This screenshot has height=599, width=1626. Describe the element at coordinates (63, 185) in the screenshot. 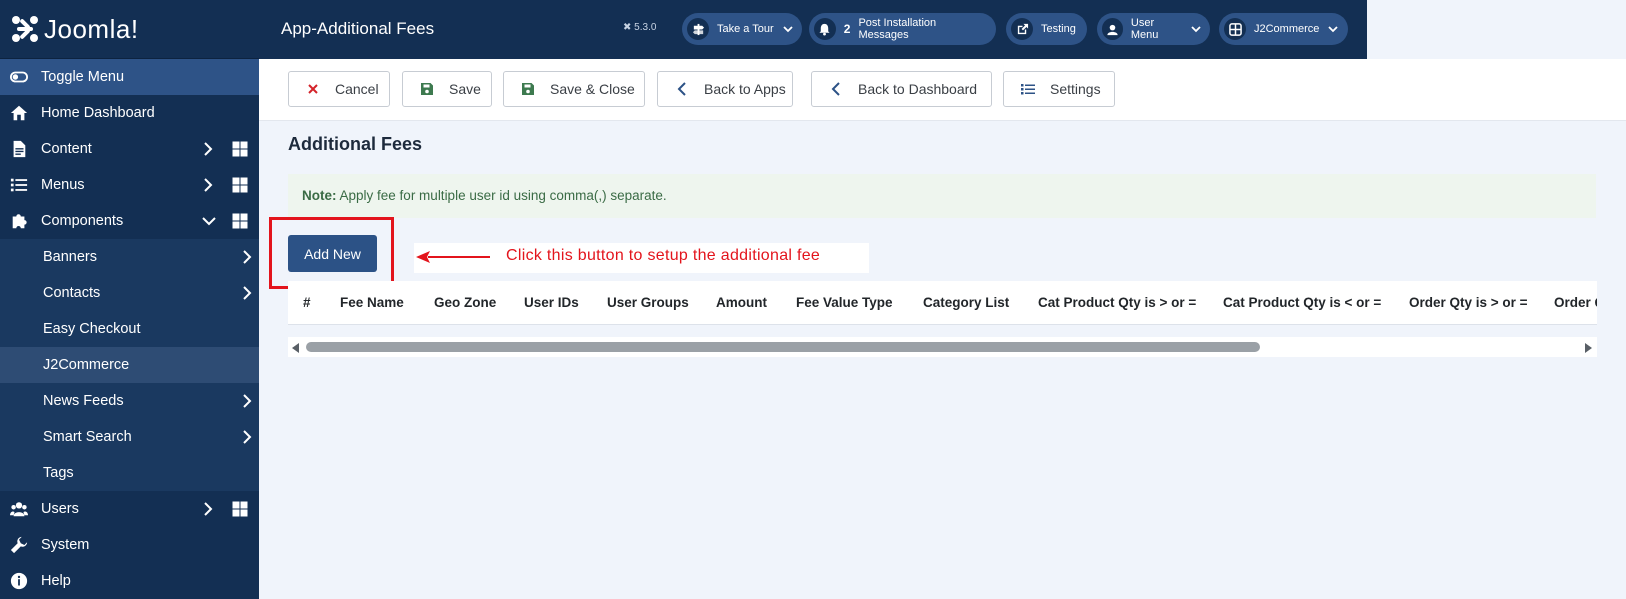

I see `sidebar-item-label: Menus` at that location.